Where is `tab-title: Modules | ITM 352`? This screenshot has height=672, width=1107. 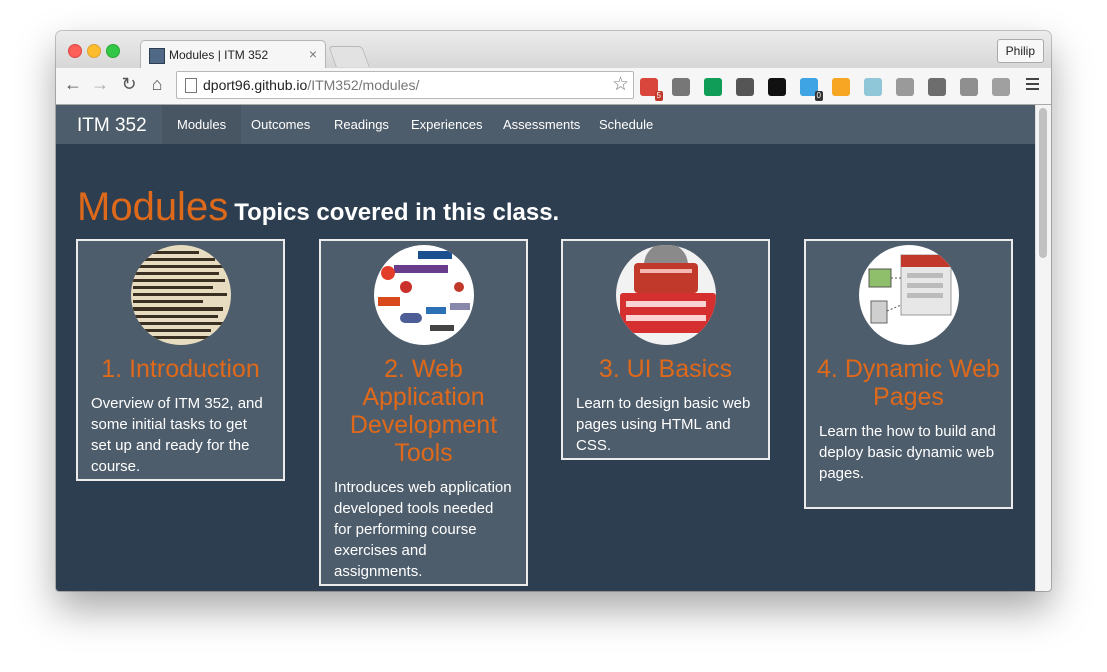
tab-title: Modules | ITM 352 is located at coordinates (219, 55).